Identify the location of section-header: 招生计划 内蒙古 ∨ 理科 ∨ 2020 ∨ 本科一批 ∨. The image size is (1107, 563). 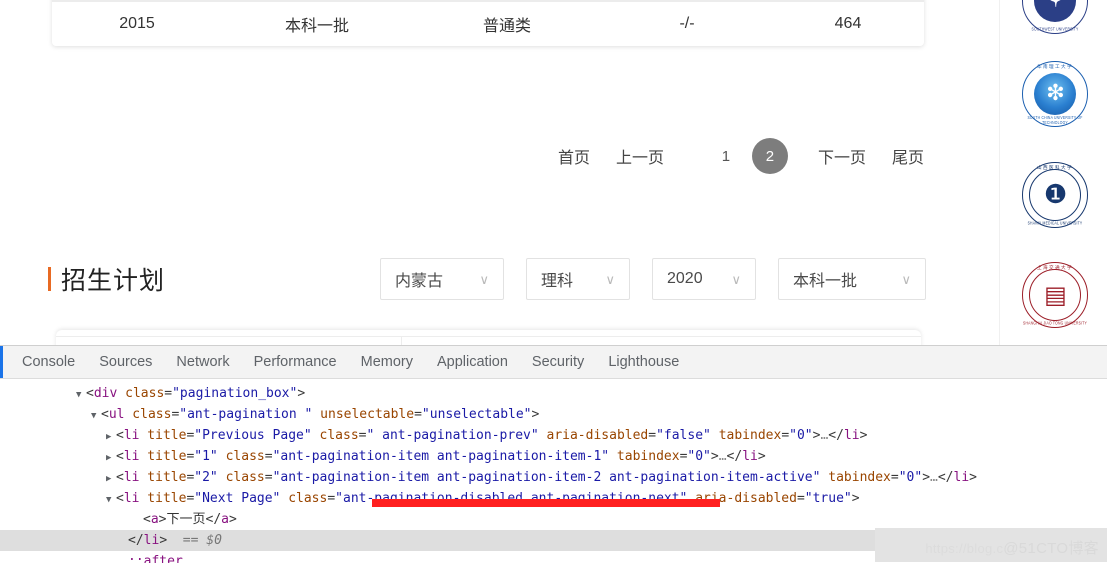
(487, 279).